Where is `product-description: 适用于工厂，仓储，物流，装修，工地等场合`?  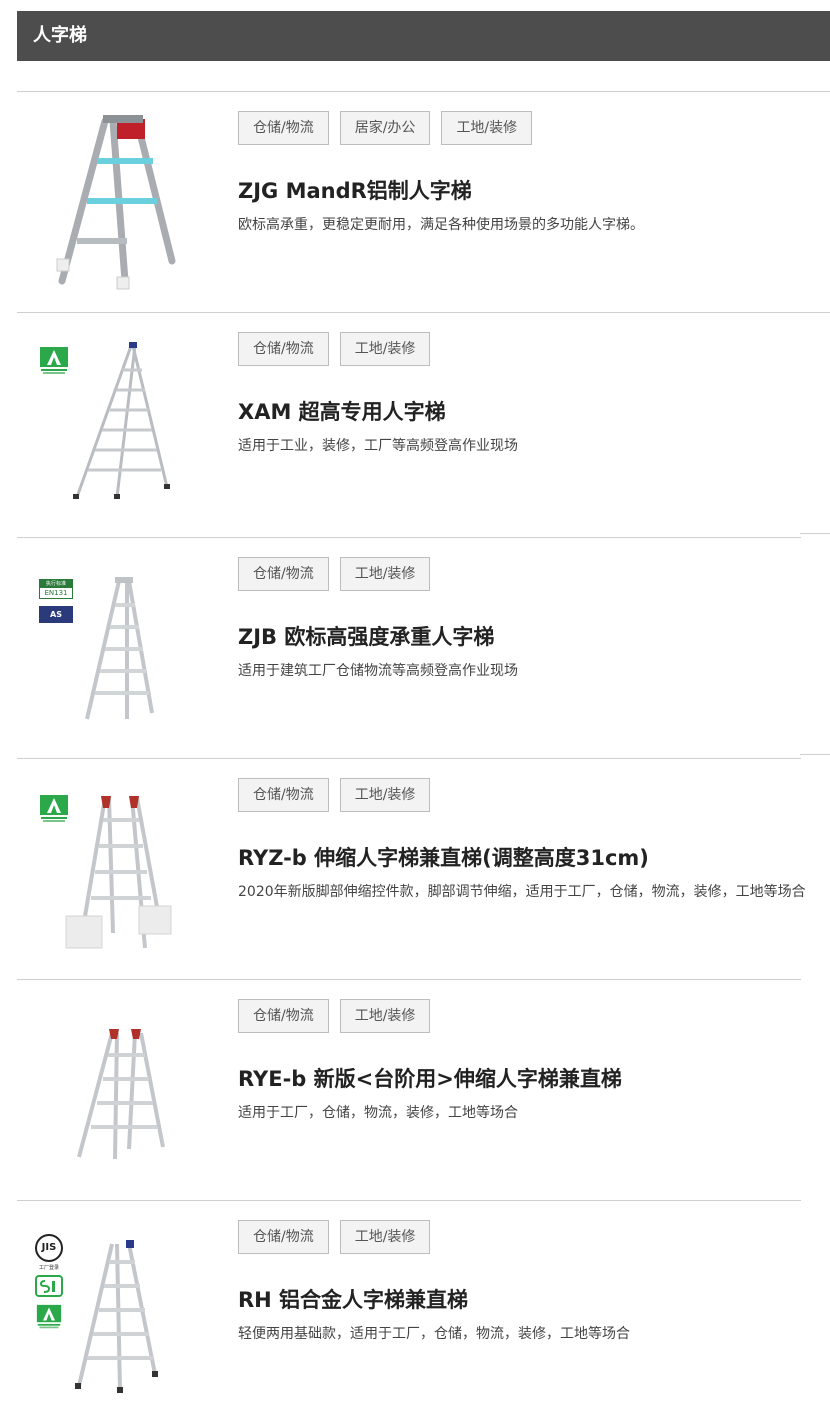
product-description: 适用于工厂，仓储，物流，装修，工地等场合 is located at coordinates (378, 1113).